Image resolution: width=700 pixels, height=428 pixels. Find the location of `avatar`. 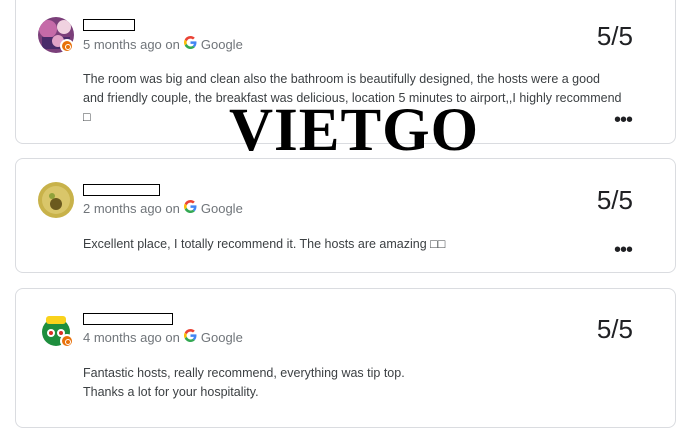

avatar is located at coordinates (56, 200).